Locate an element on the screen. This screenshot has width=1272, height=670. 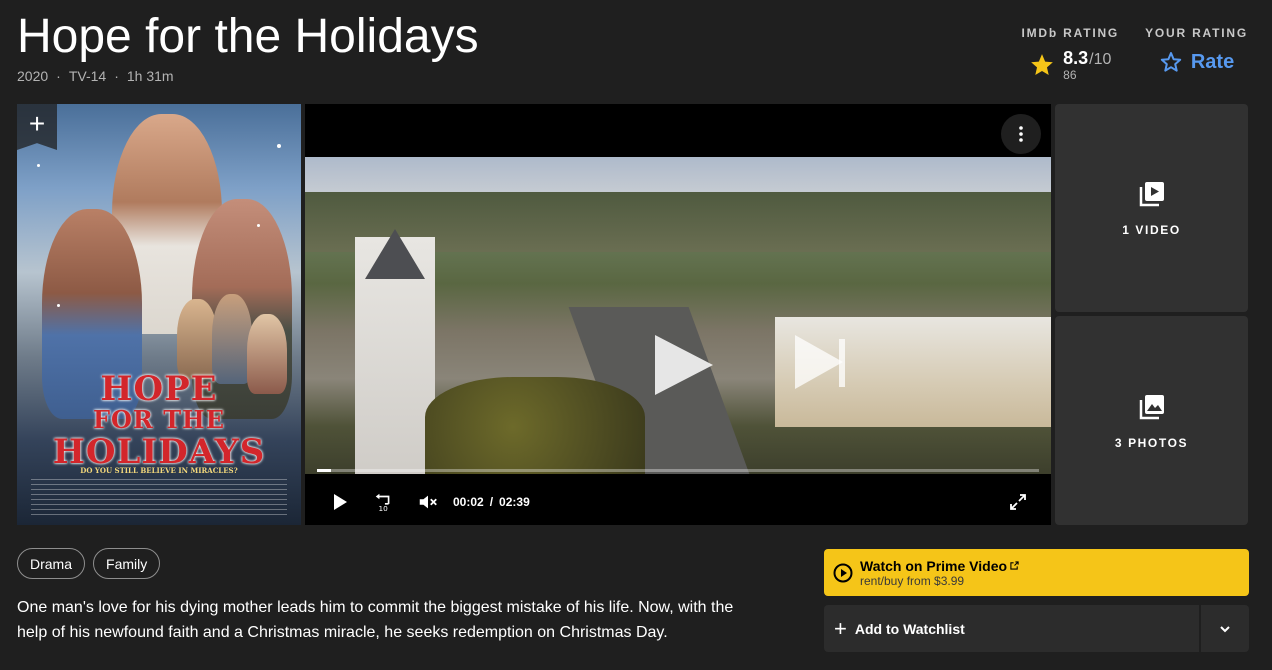
photos-label: 3 PHOTOS is located at coordinates (1151, 442).